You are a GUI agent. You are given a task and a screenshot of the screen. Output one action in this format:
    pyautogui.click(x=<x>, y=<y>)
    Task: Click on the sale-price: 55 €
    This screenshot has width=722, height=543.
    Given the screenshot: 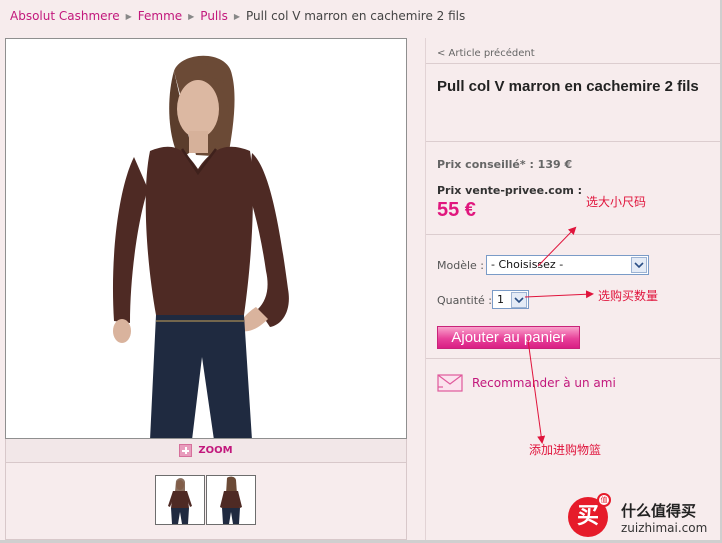 What is the action you would take?
    pyautogui.click(x=456, y=210)
    